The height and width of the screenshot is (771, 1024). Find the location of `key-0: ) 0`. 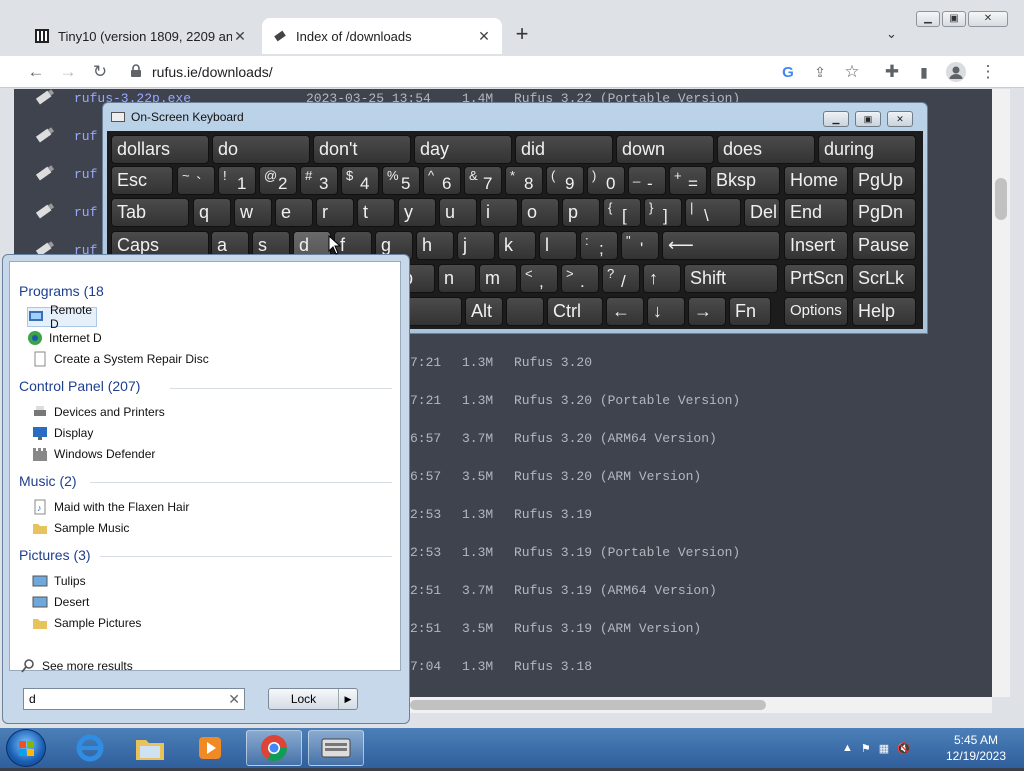

key-0: ) 0 is located at coordinates (606, 180).